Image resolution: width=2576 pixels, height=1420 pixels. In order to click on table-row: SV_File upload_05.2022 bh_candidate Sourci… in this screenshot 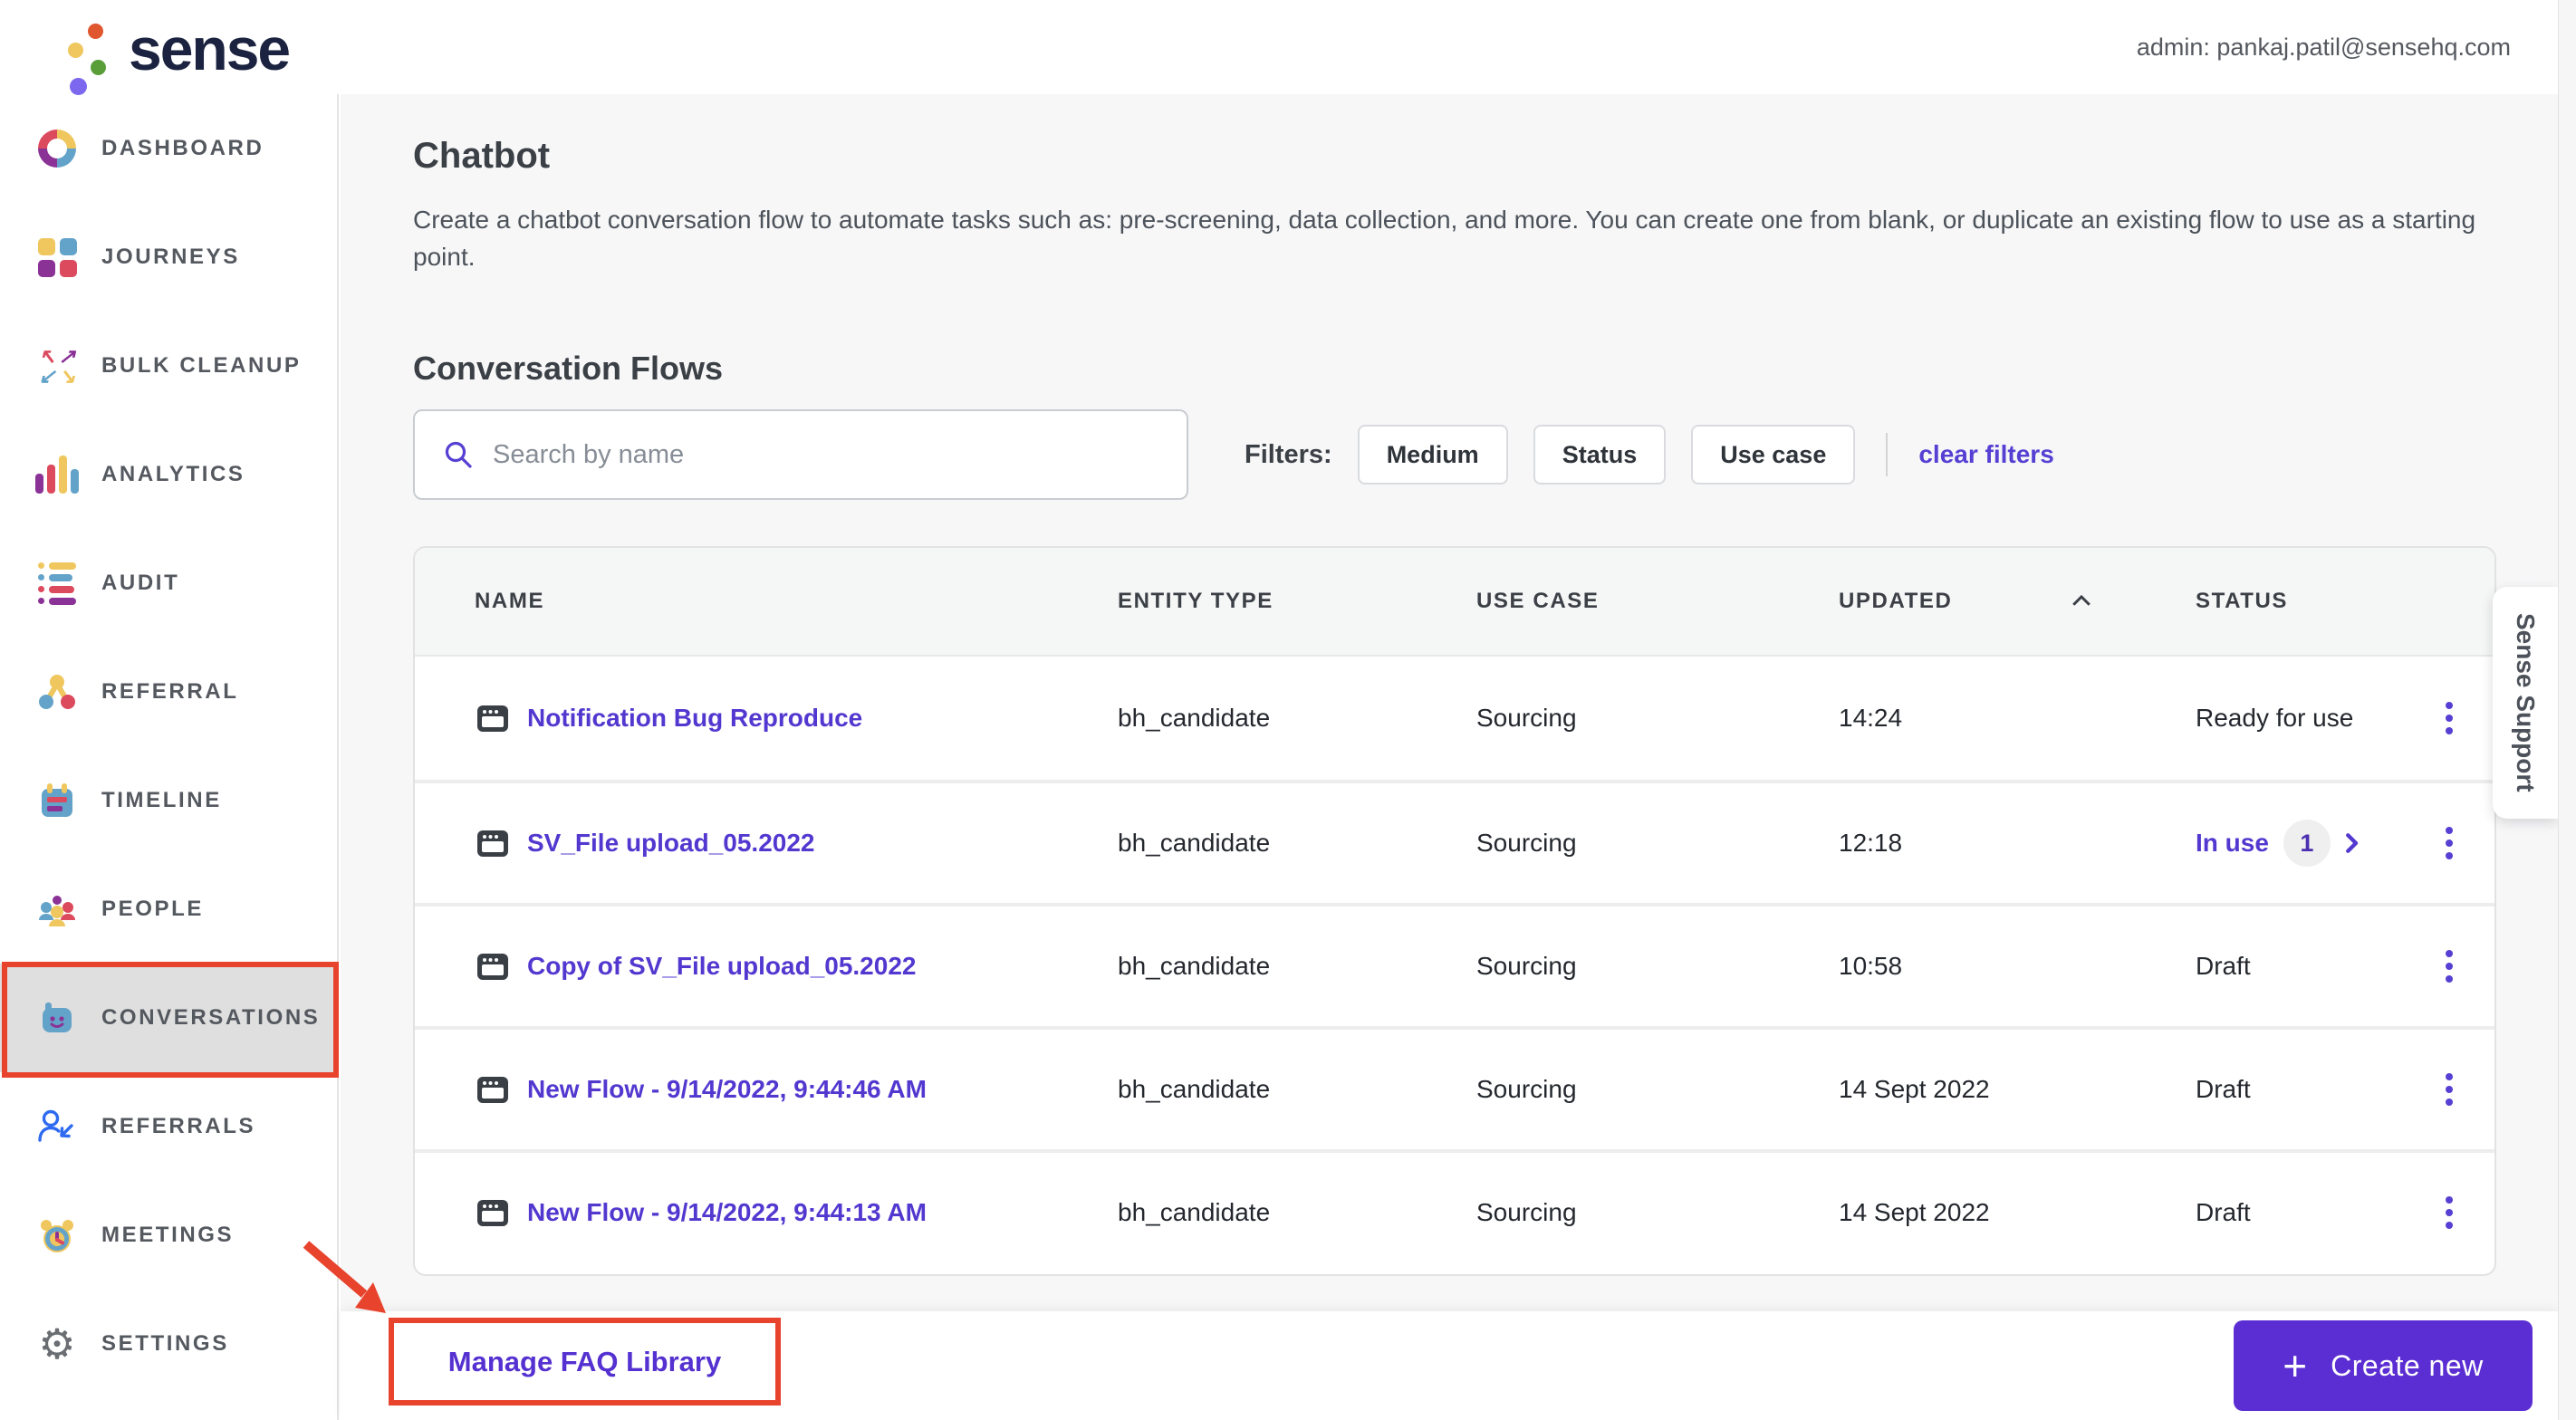, I will do `click(1454, 841)`.